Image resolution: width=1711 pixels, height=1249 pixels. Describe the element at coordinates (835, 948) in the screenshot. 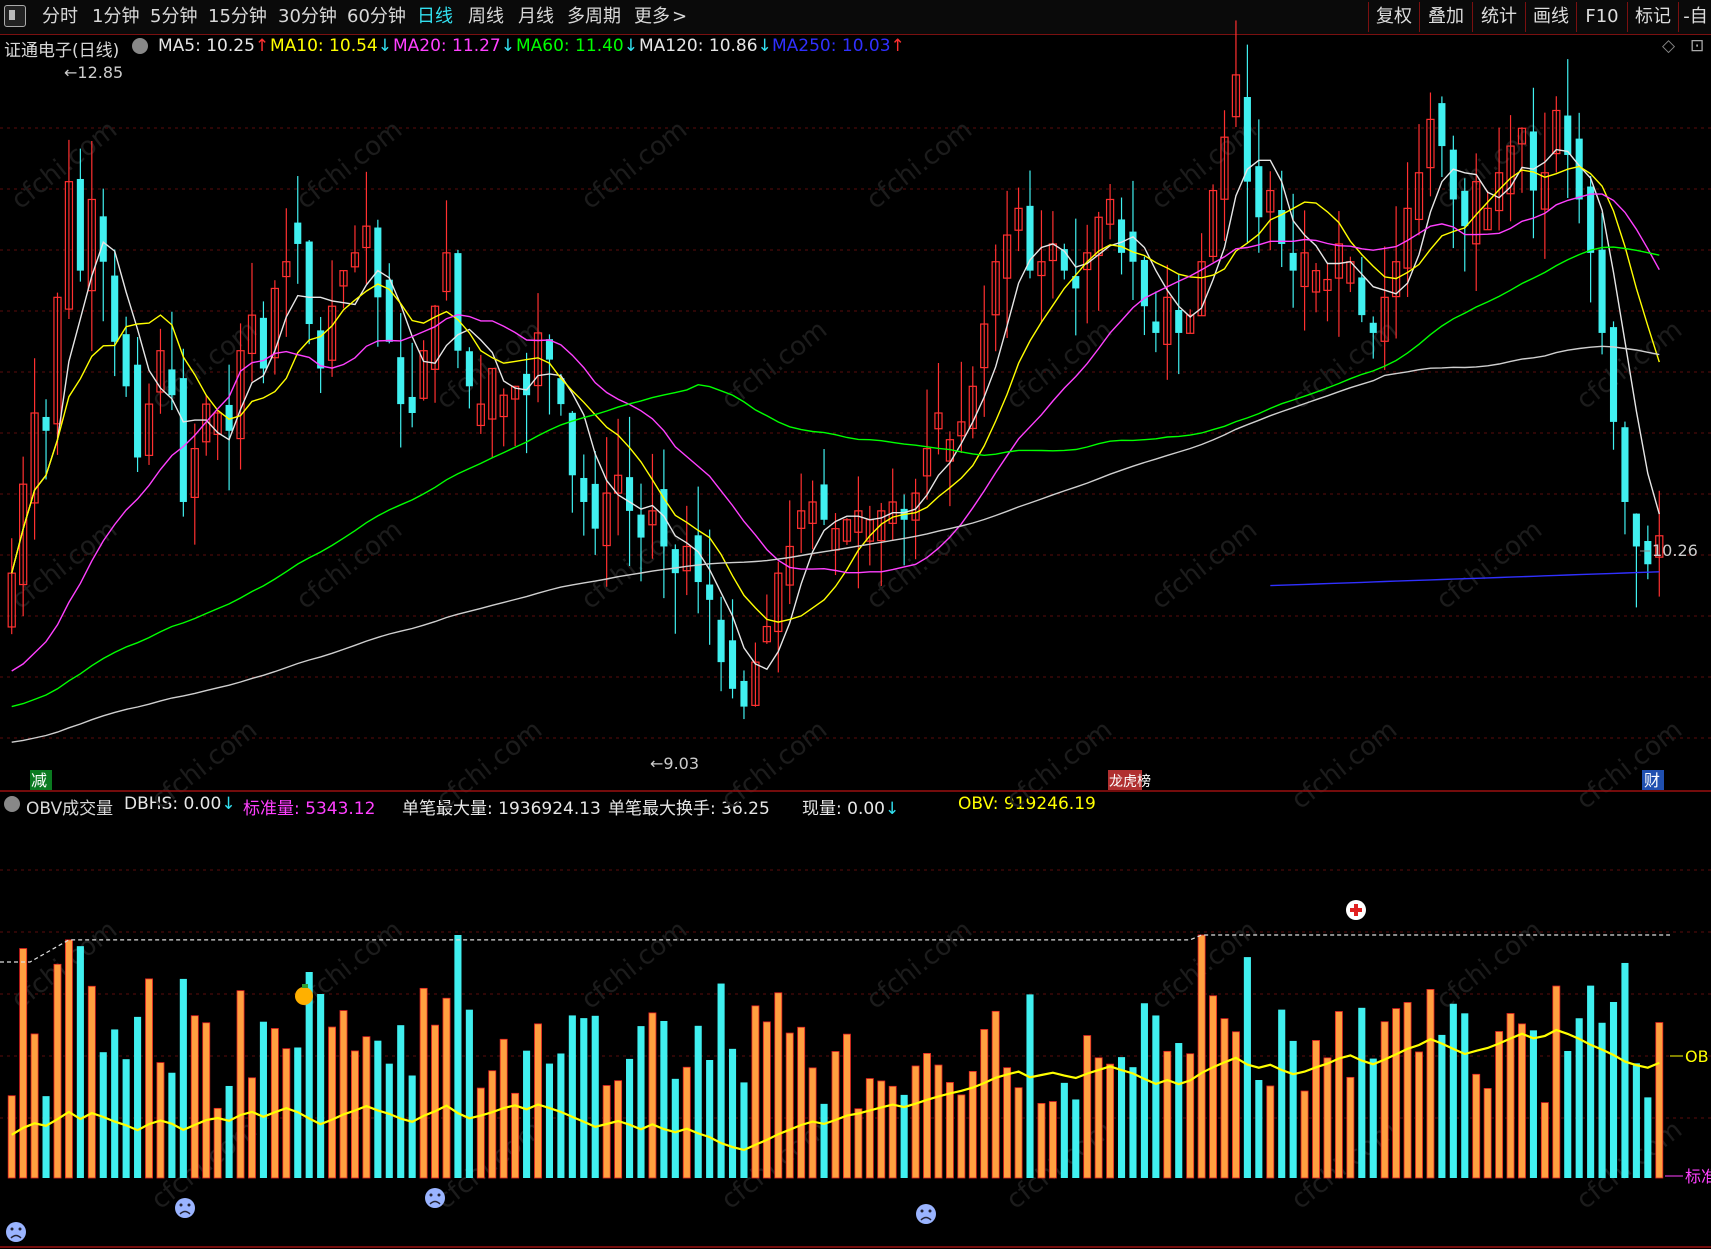

I see `annotations` at that location.